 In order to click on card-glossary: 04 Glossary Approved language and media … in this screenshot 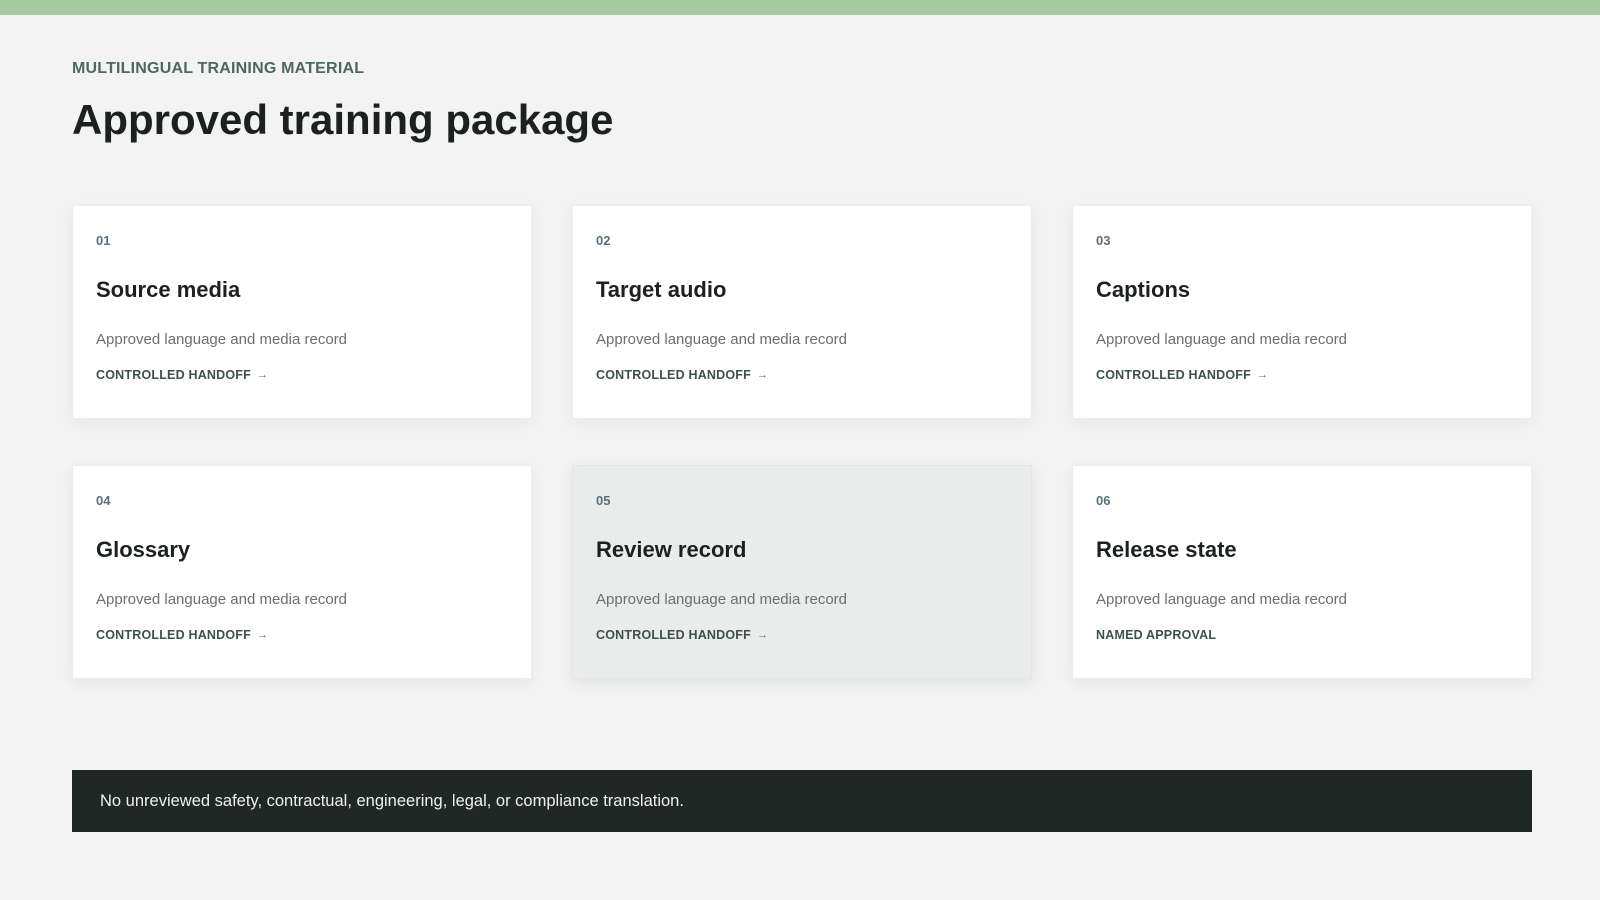, I will do `click(302, 572)`.